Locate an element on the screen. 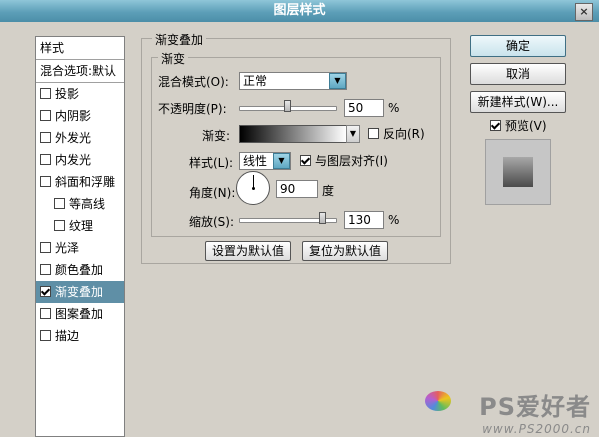  watermark-url: www.PS2000.cn is located at coordinates (536, 429).